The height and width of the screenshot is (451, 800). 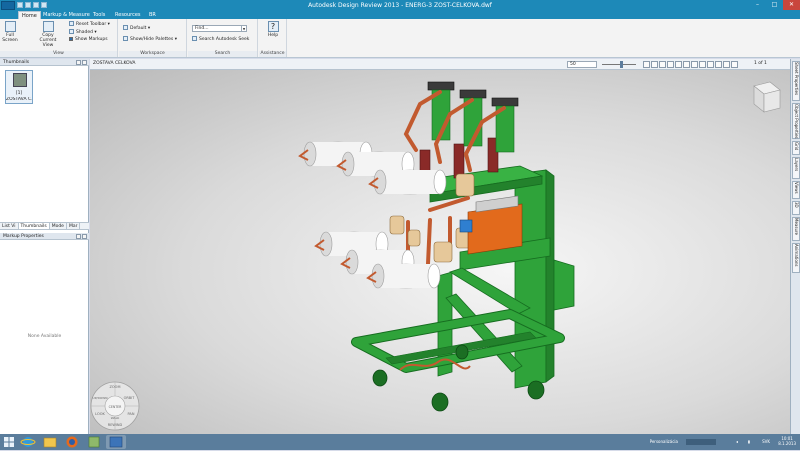 I want to click on window-controls: – □ ✕, so click(x=774, y=5).